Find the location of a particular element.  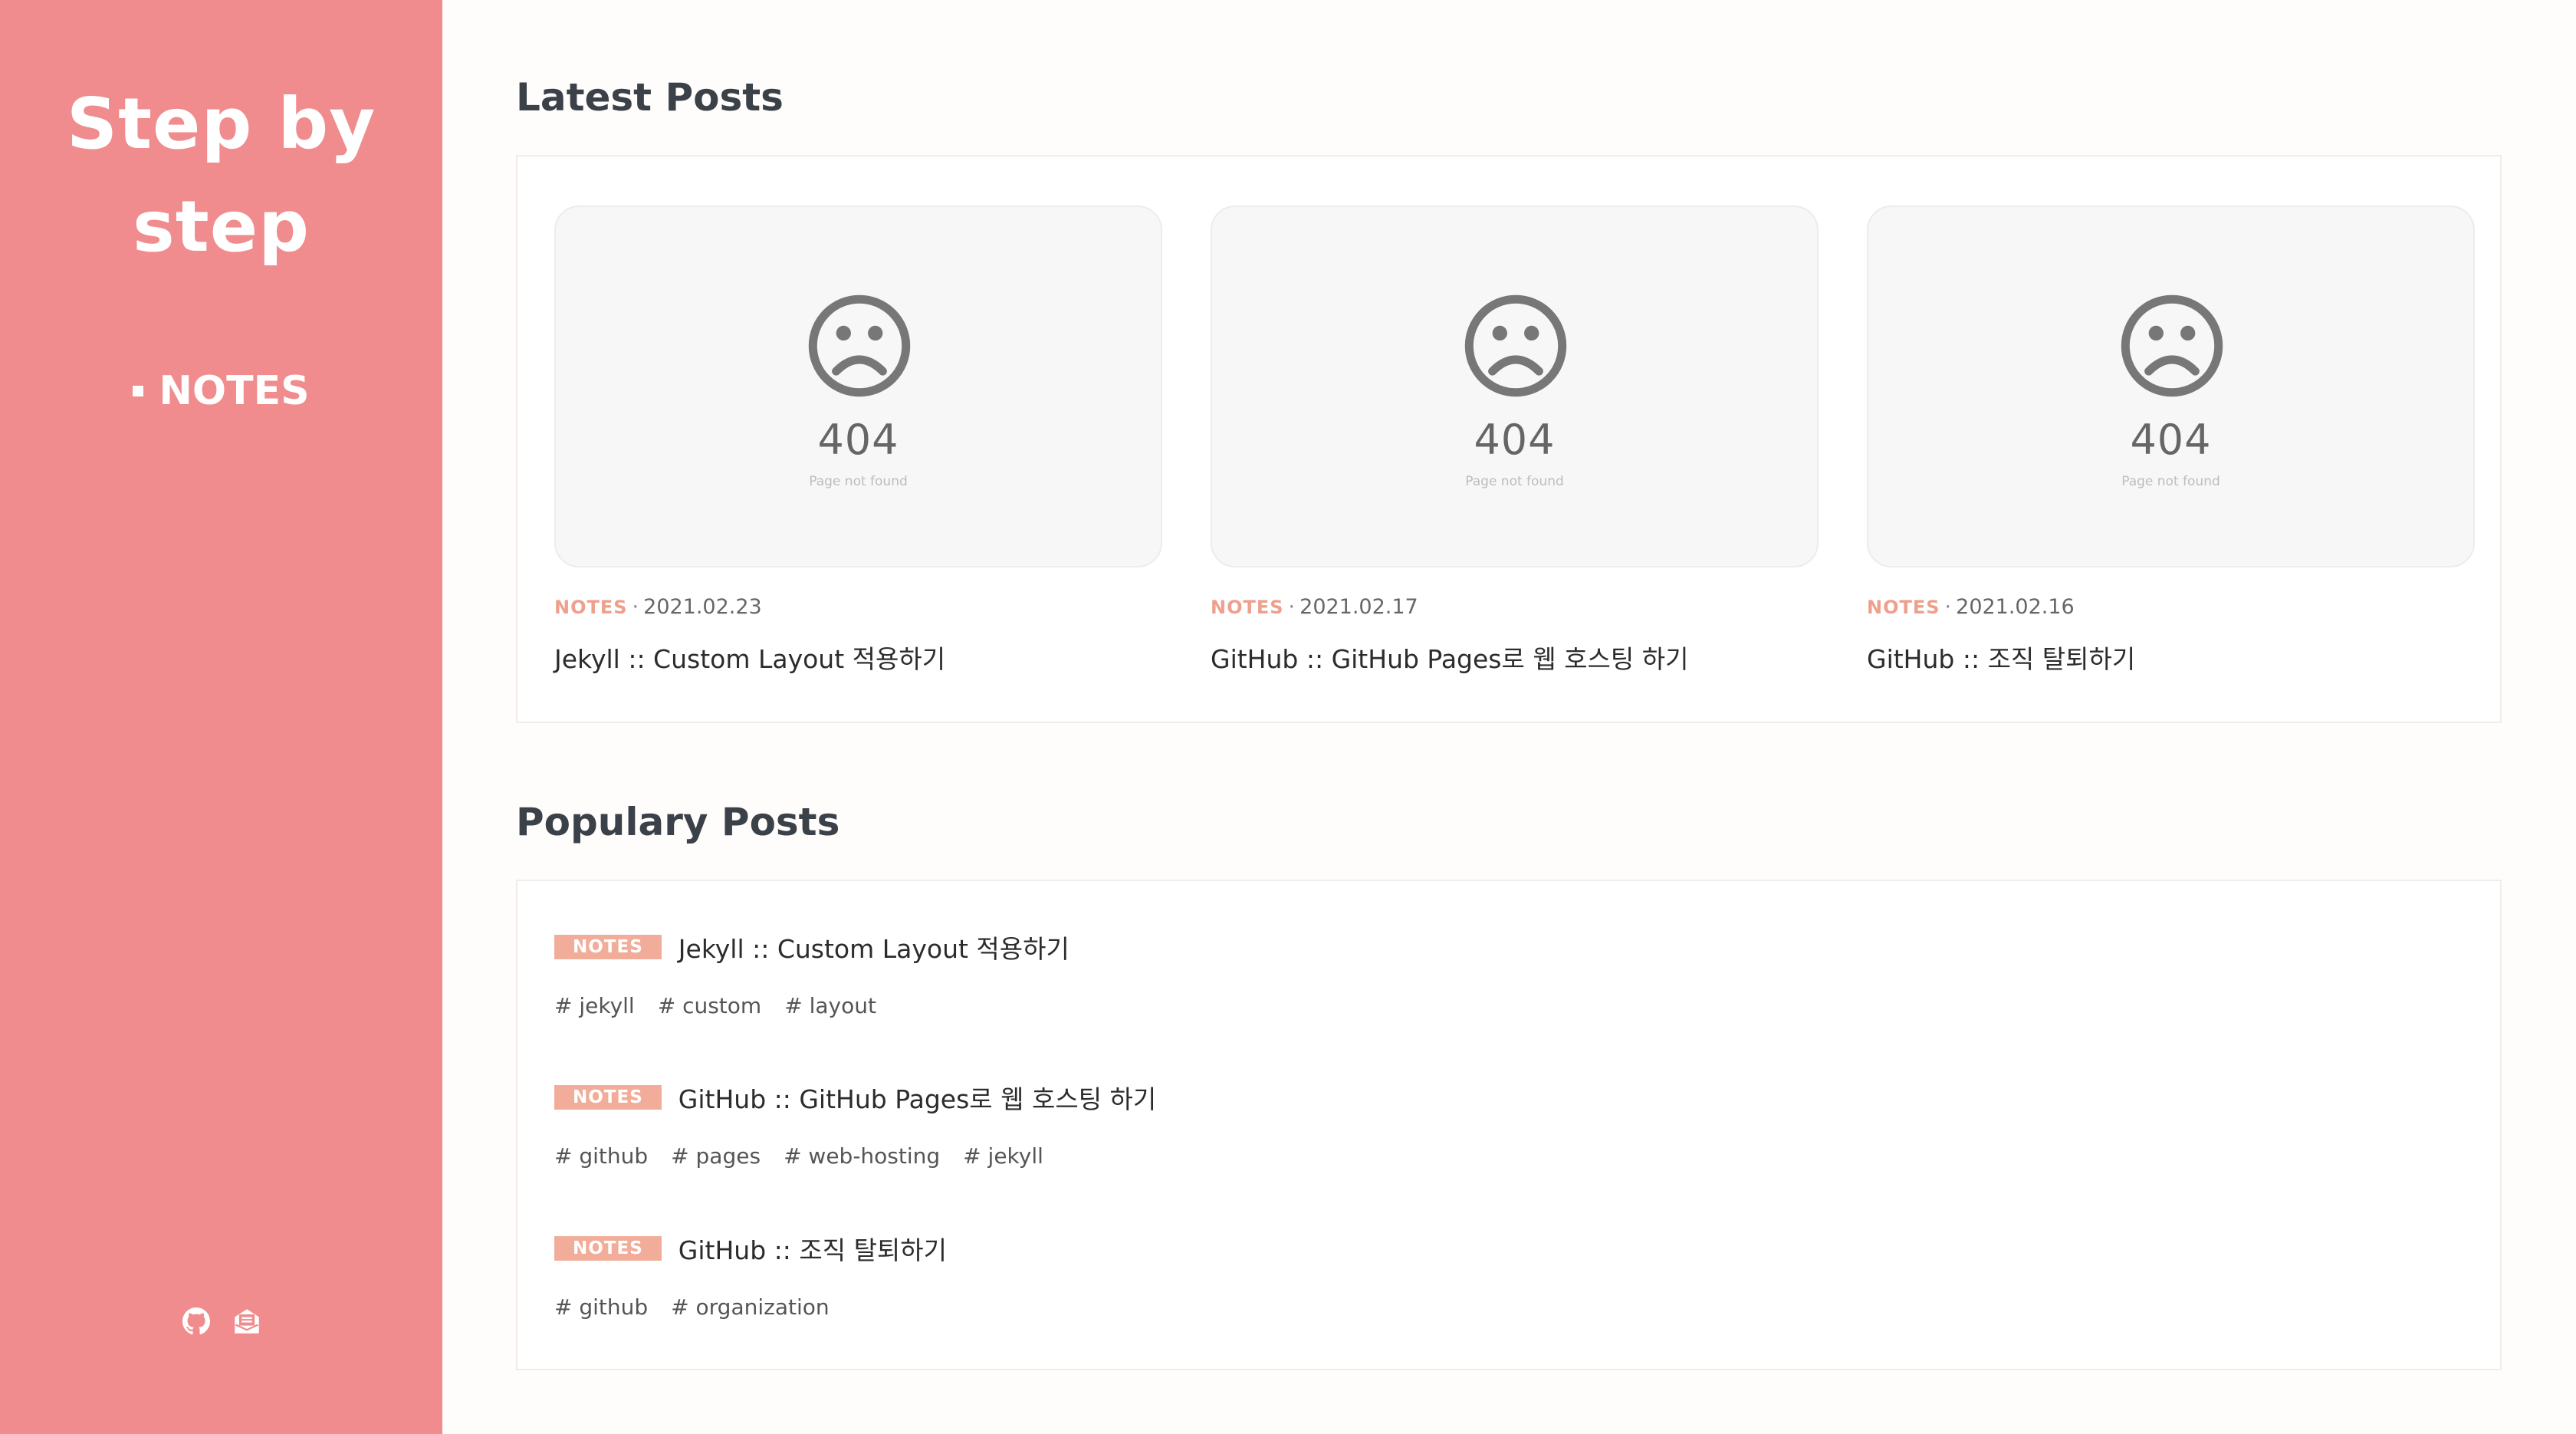

site-title-line2: step is located at coordinates (221, 227).